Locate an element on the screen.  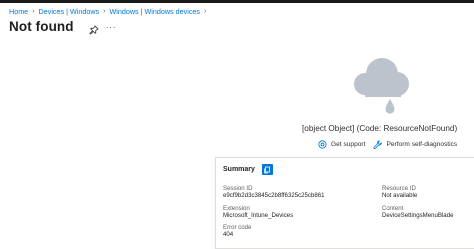
resource-id-field: Resource ID Not available is located at coordinates (399, 192).